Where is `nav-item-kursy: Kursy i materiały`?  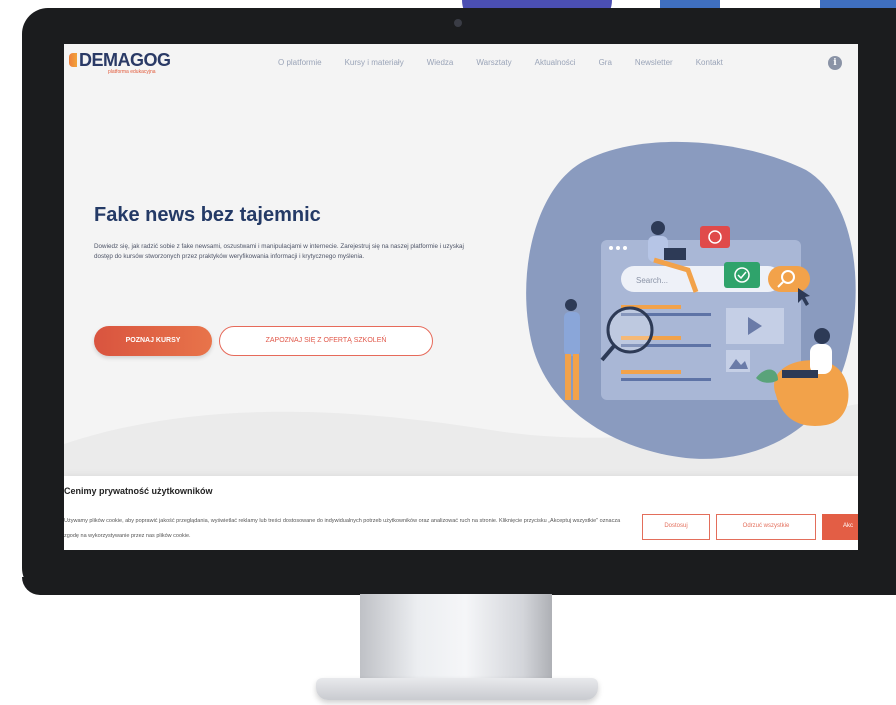
nav-item-kursy: Kursy i materiały is located at coordinates (374, 65).